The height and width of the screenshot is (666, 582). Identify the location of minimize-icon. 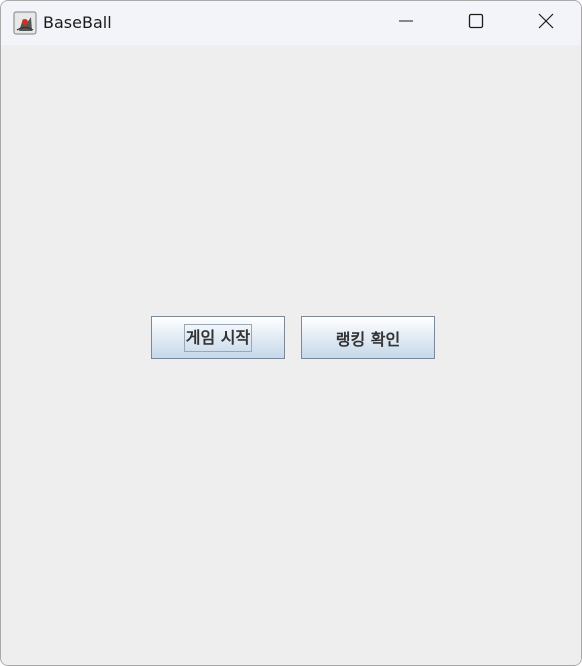
(406, 23).